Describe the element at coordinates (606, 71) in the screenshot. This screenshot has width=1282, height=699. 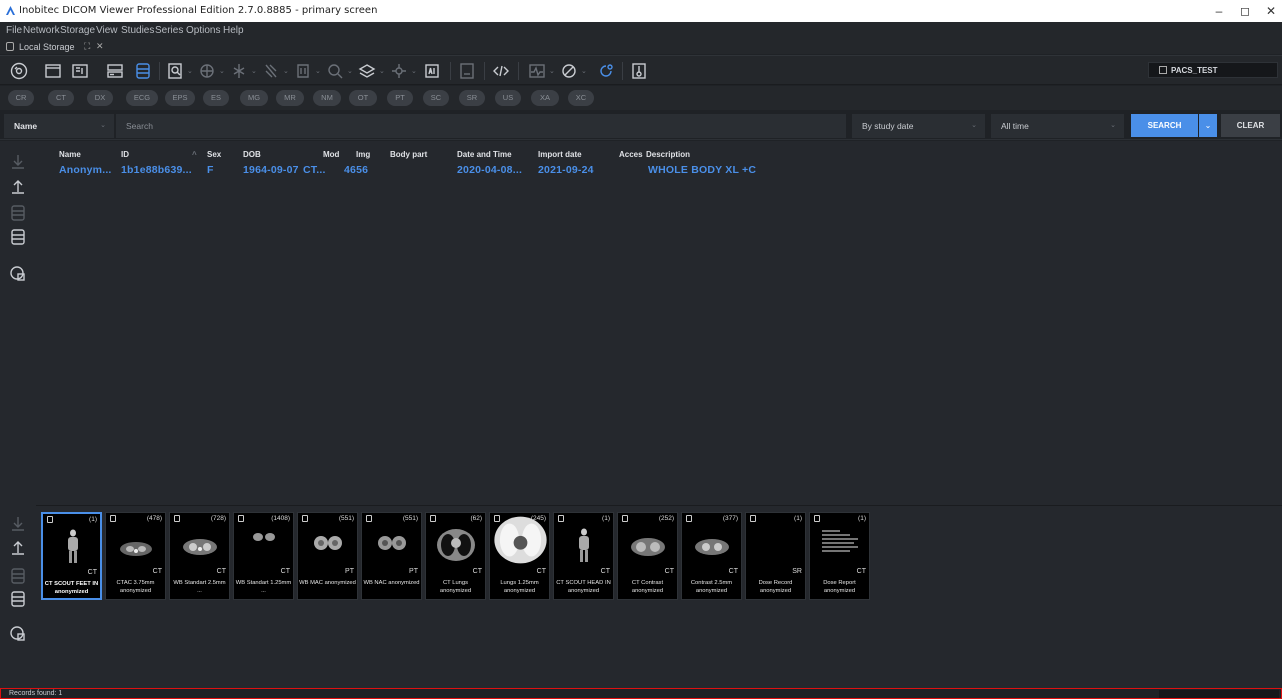
I see `refresh-search-icon` at that location.